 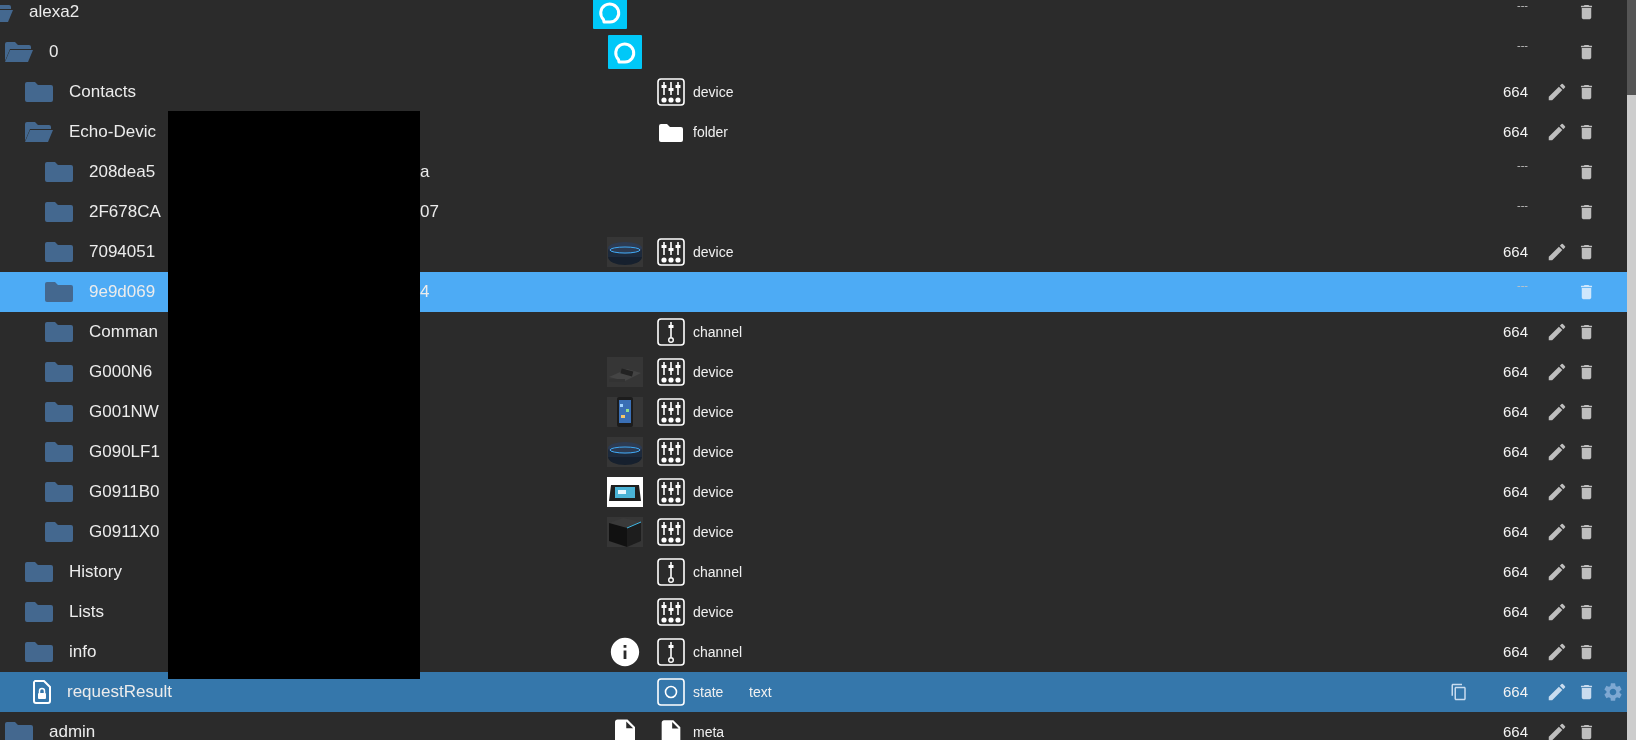 What do you see at coordinates (1459, 692) in the screenshot?
I see `copy-icon` at bounding box center [1459, 692].